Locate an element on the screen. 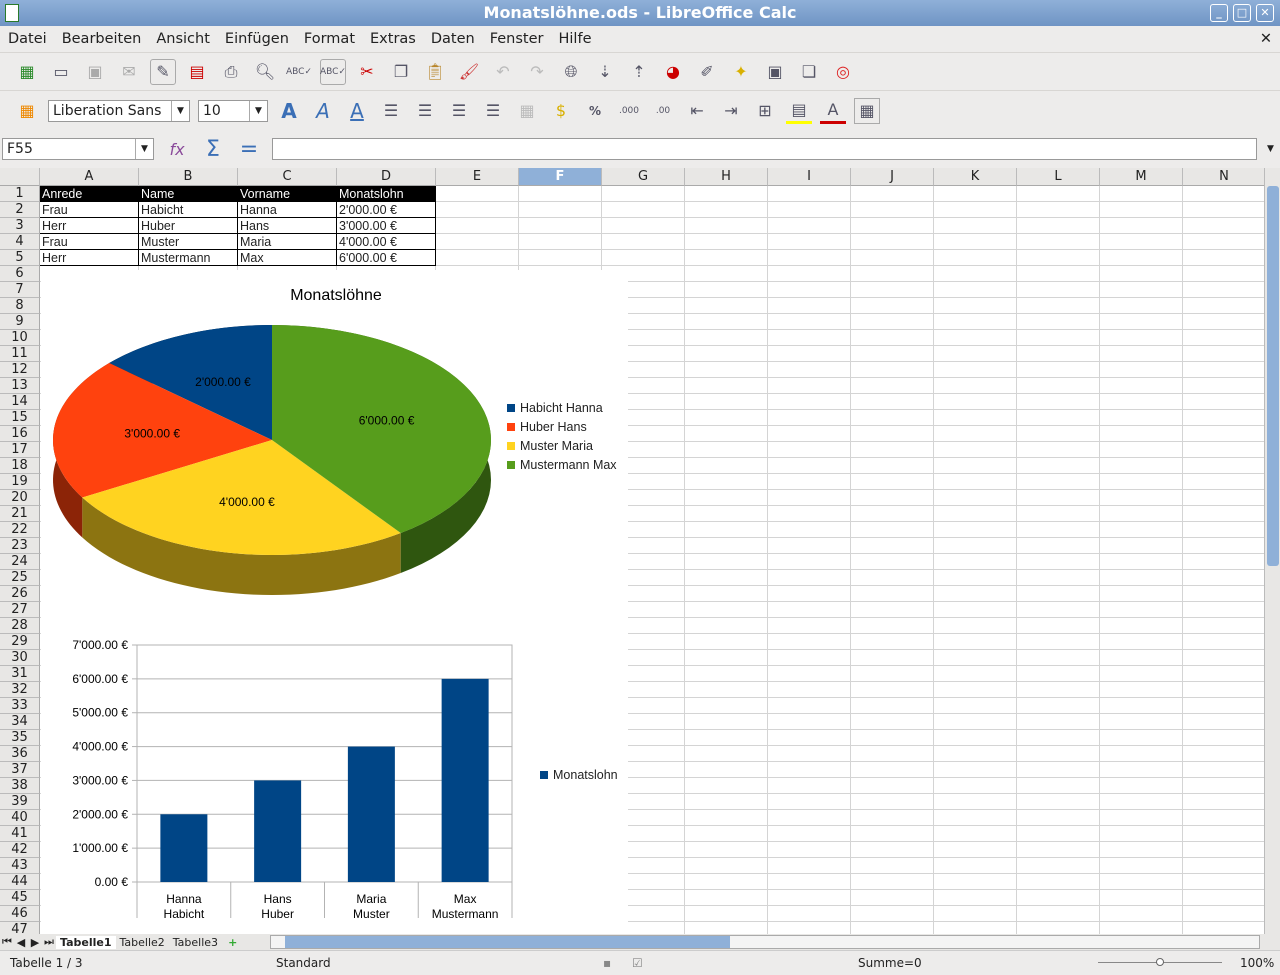  row-header-28: 28 is located at coordinates (20, 626).